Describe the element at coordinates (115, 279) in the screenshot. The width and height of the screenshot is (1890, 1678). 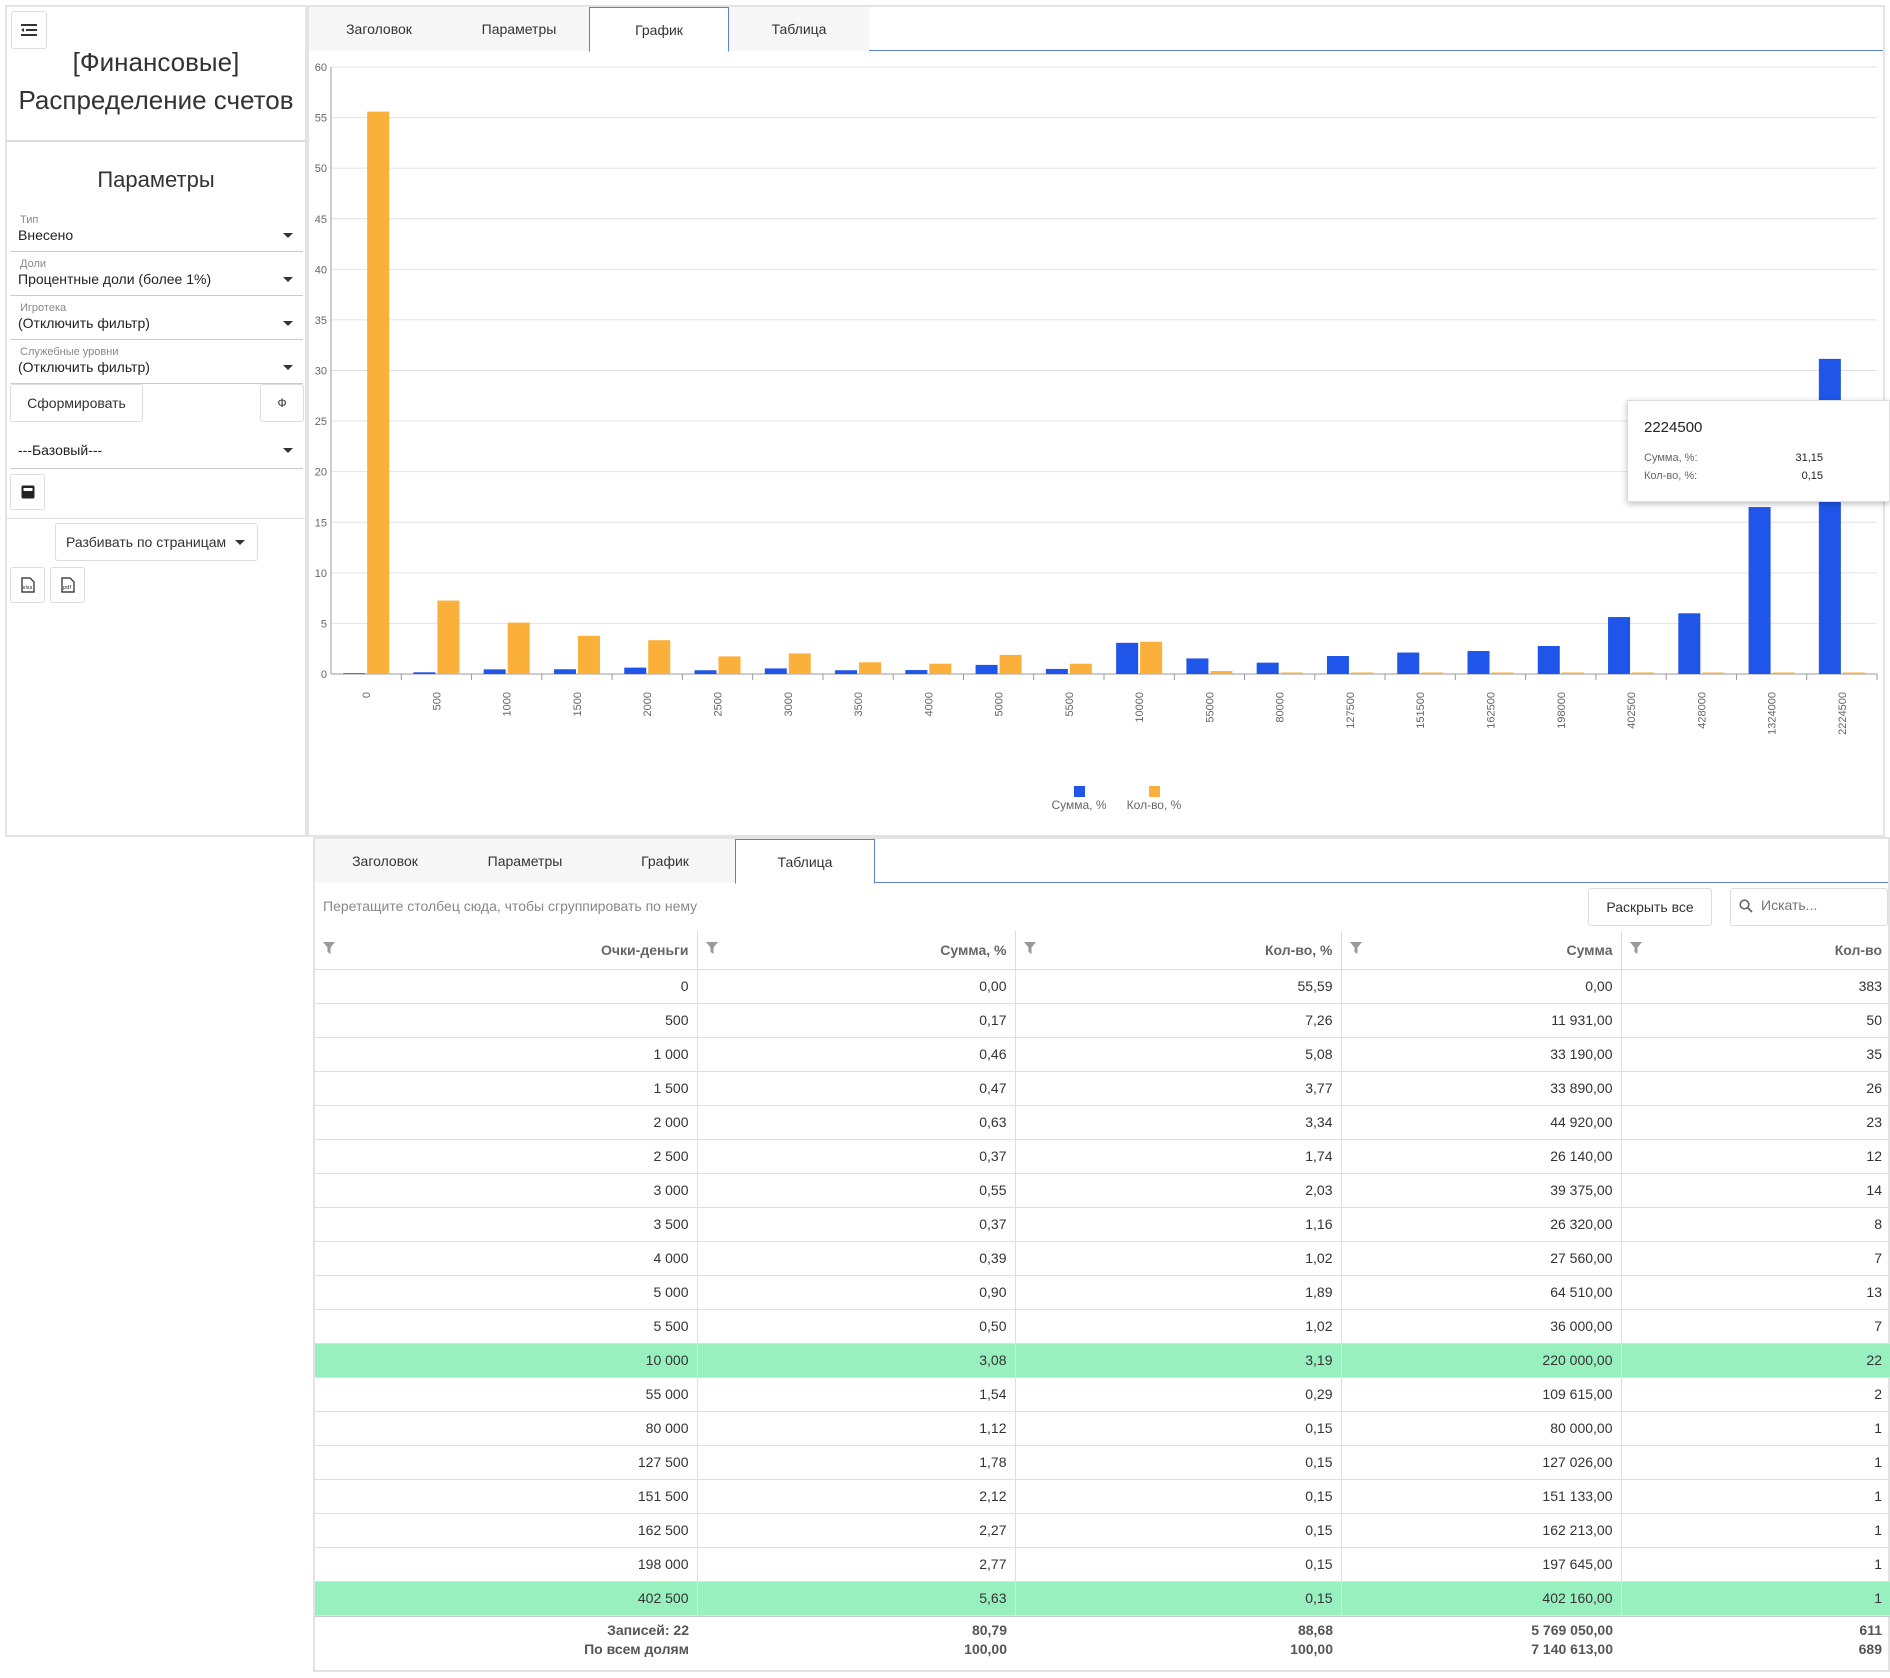
I see `shares-value: Процентные доли (более 1%)` at that location.